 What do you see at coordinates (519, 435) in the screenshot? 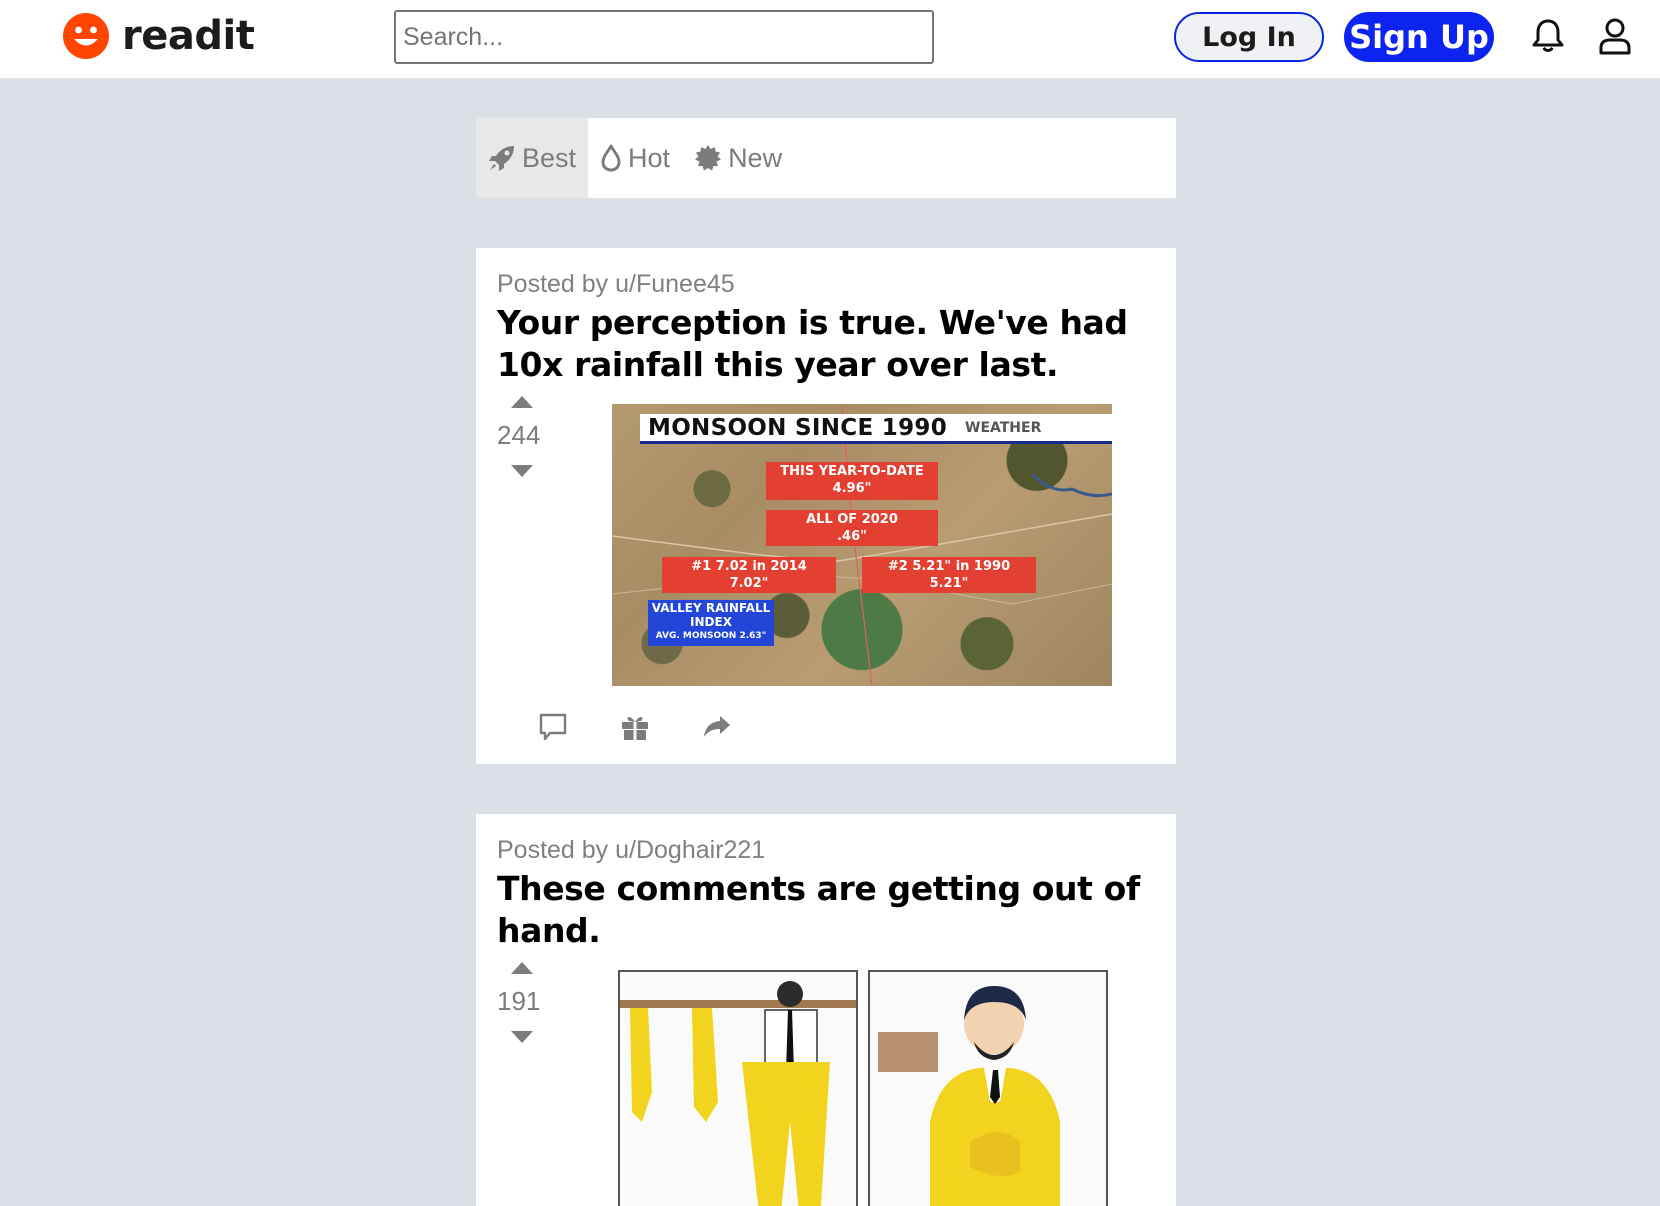
I see `vote-count: 244` at bounding box center [519, 435].